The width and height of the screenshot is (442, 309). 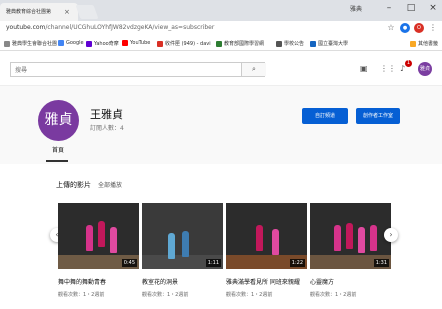 I want to click on minimize-button: –, so click(x=389, y=8).